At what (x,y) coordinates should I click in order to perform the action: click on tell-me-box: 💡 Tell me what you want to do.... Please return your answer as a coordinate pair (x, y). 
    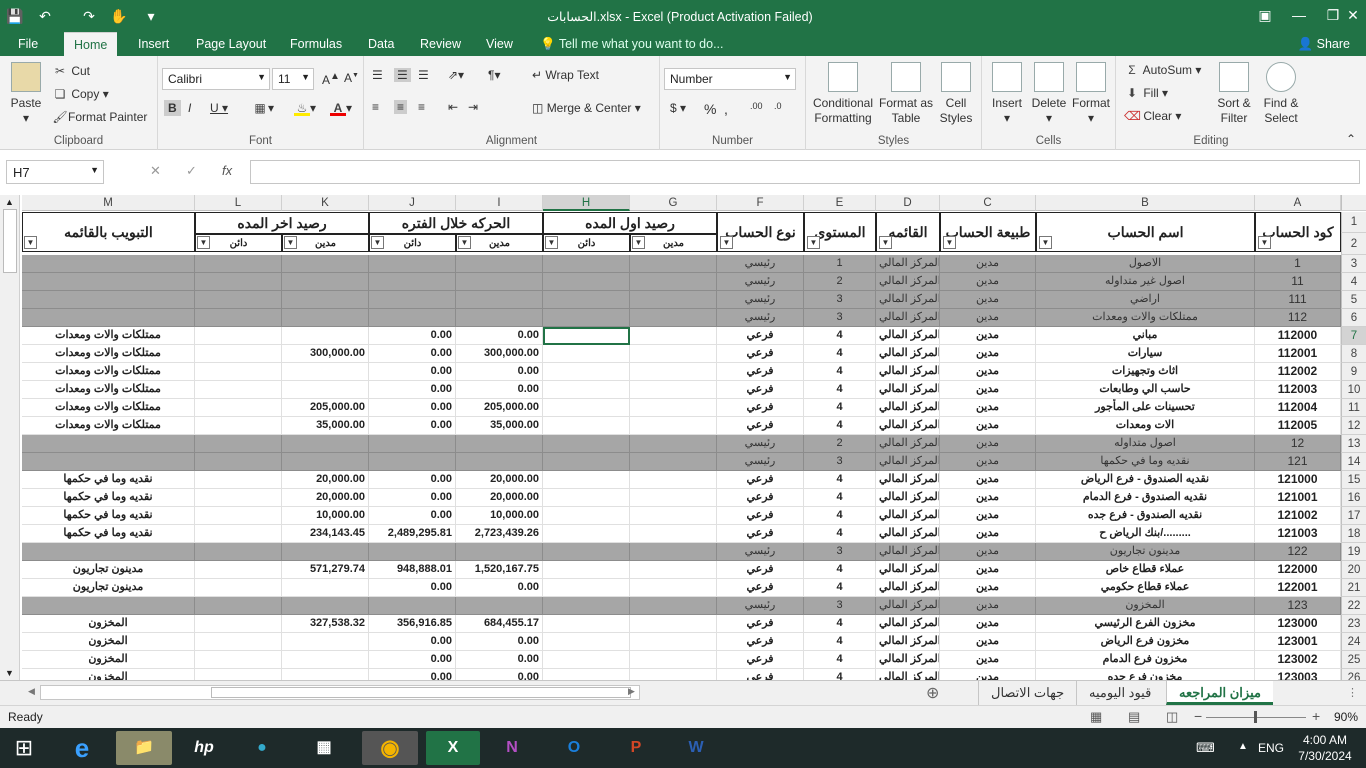
    Looking at the image, I should click on (632, 44).